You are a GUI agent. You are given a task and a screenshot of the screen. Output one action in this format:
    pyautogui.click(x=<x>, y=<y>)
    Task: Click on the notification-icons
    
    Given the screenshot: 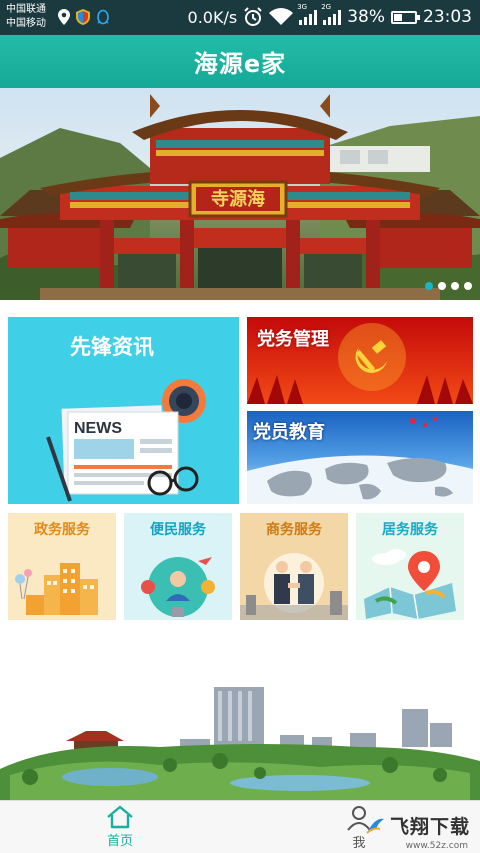 What is the action you would take?
    pyautogui.click(x=84, y=17)
    